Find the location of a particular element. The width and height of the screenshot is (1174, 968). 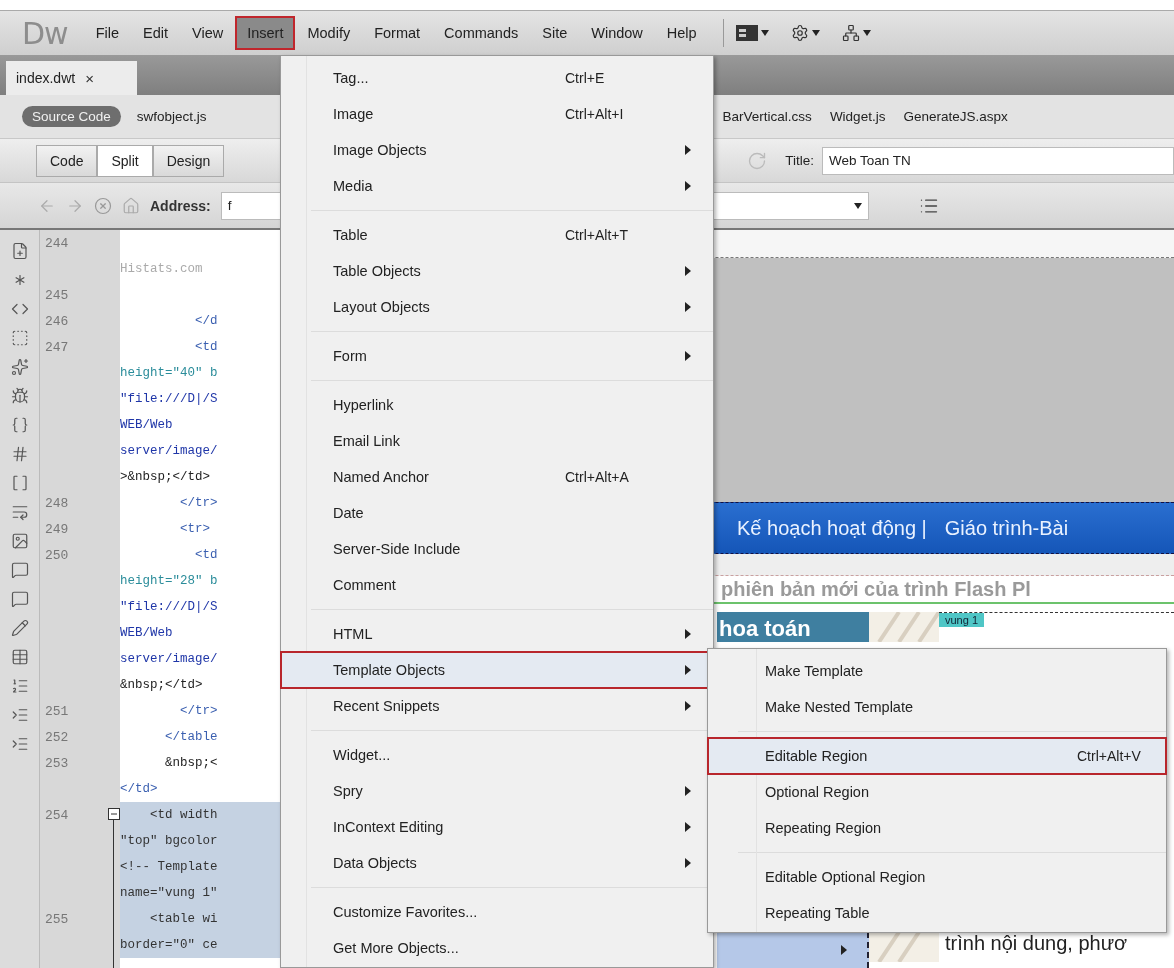

line-number: 247 is located at coordinates (57, 347).